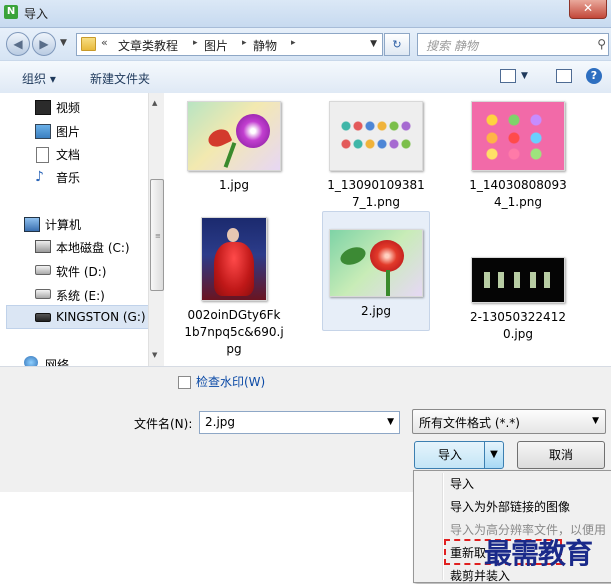 The height and width of the screenshot is (584, 611). I want to click on file-item: 1_130901093817_1.png, so click(376, 156).